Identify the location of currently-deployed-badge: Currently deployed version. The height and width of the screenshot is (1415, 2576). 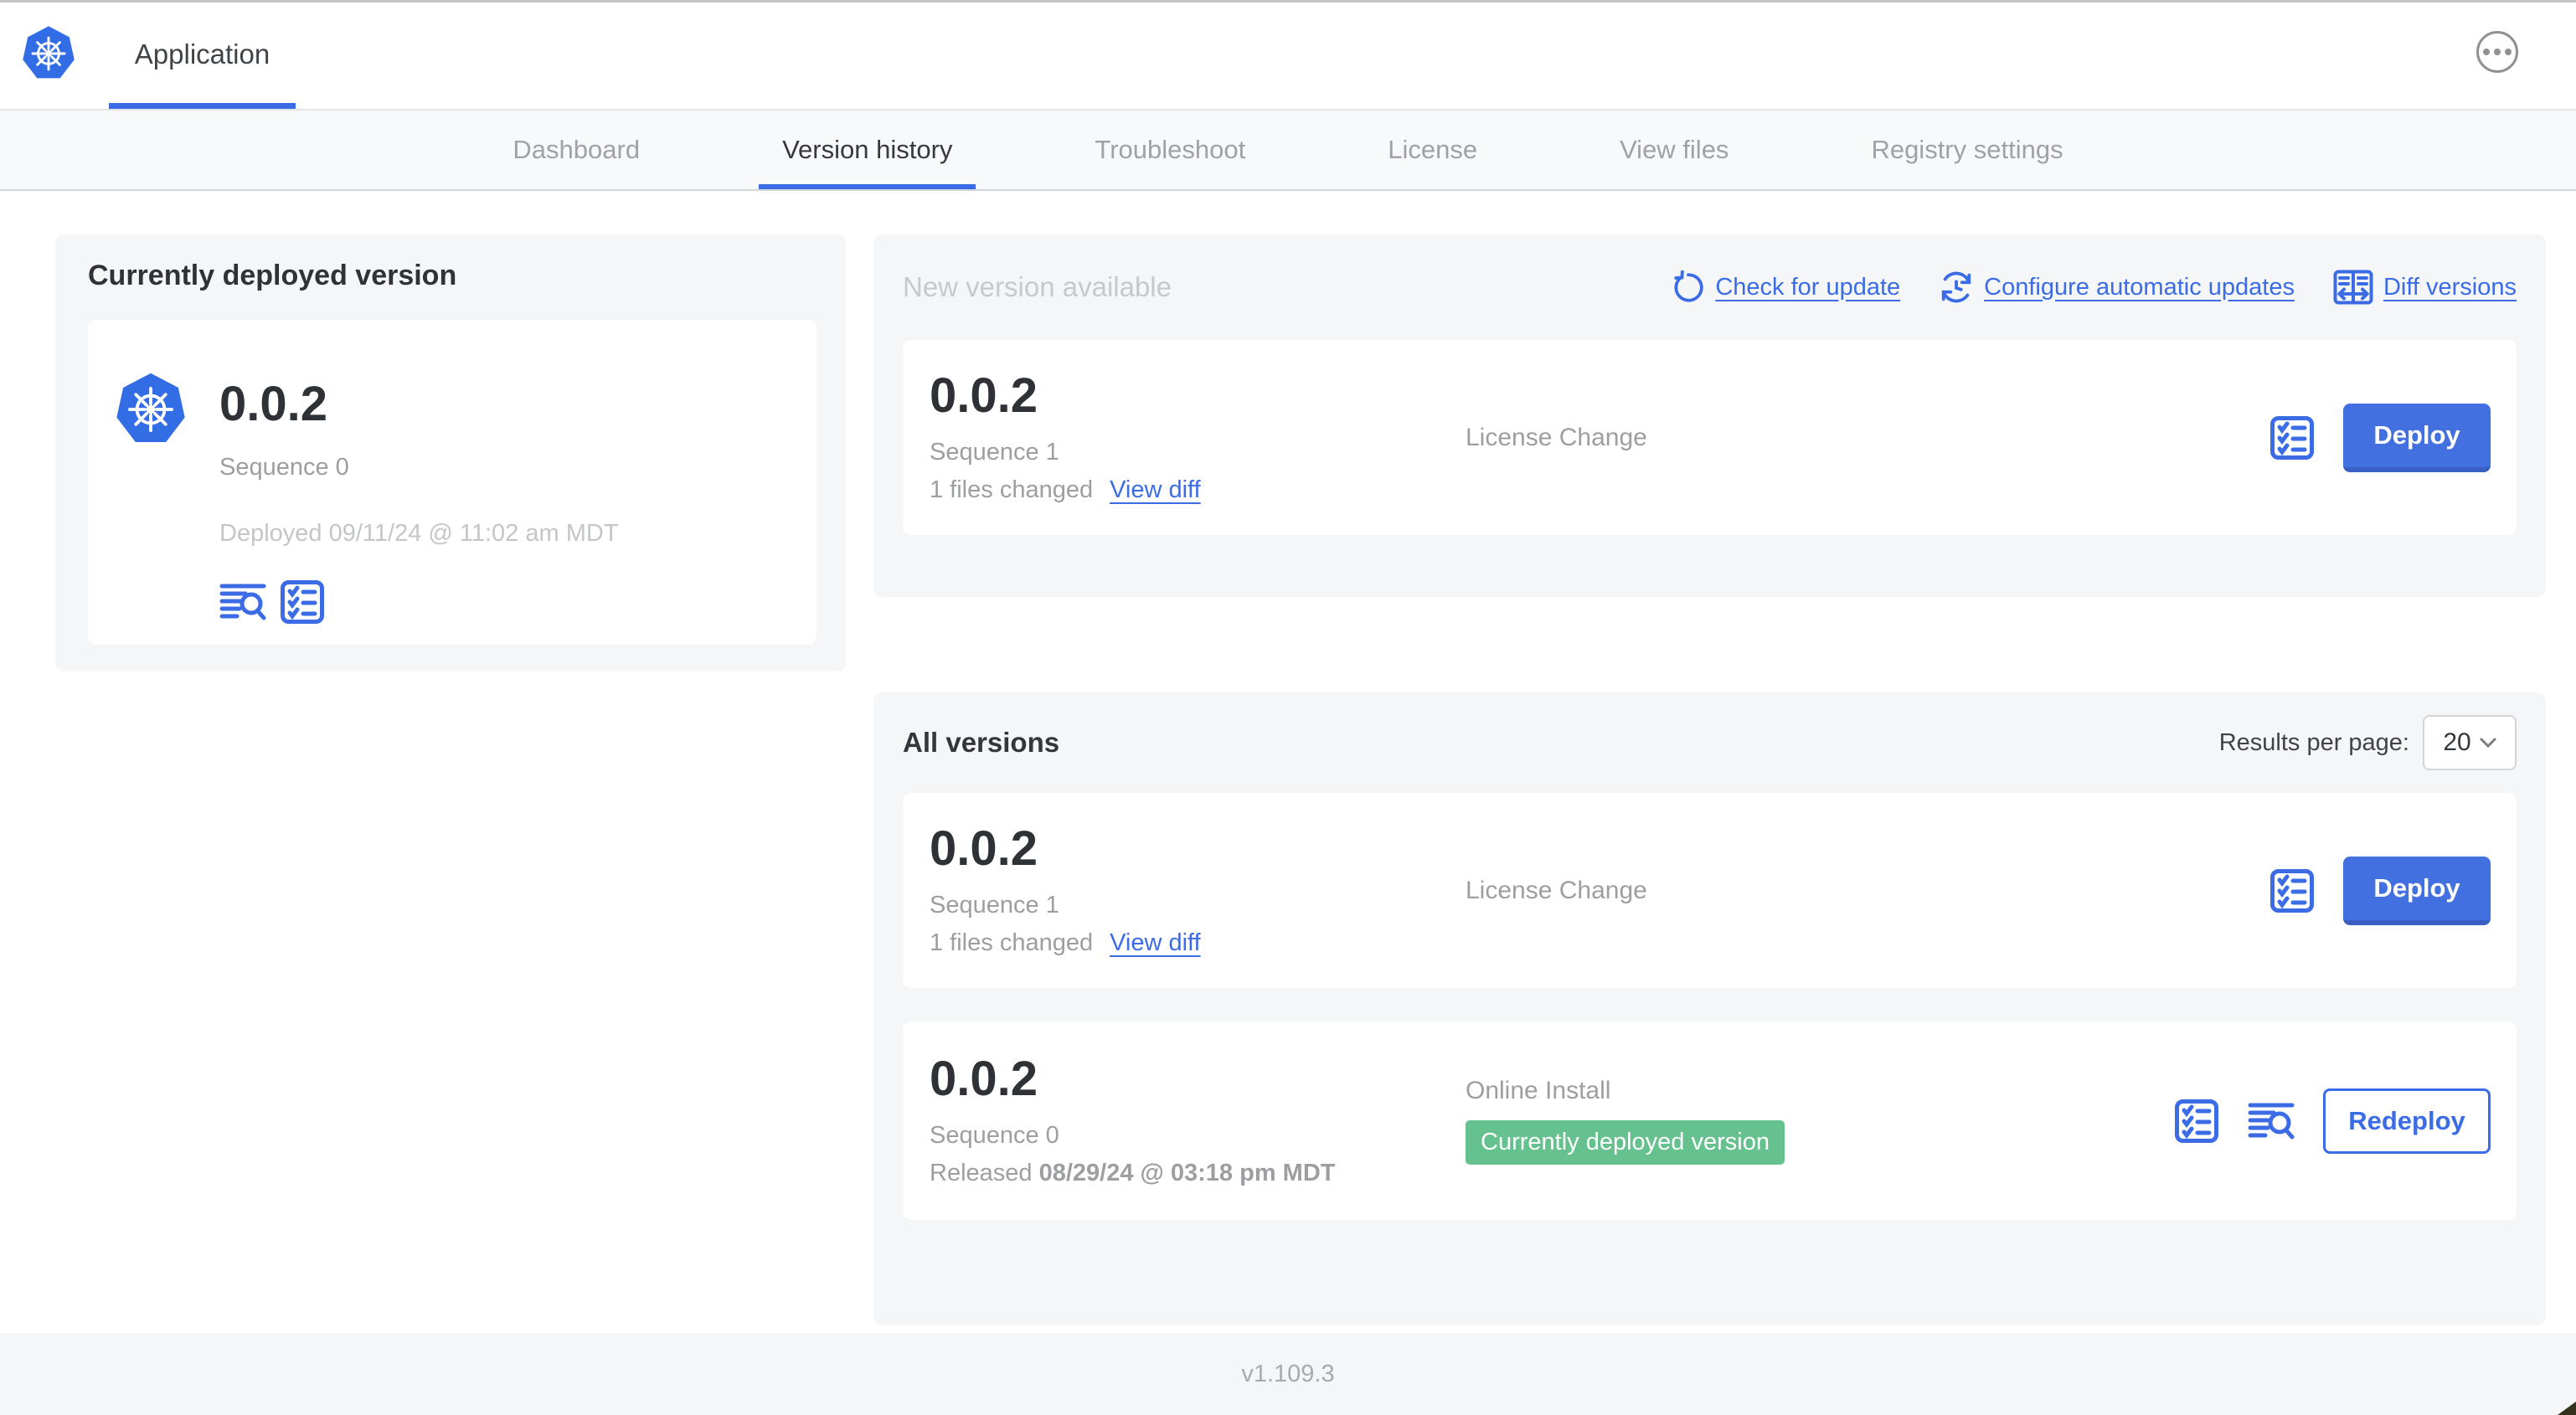
(1625, 1142).